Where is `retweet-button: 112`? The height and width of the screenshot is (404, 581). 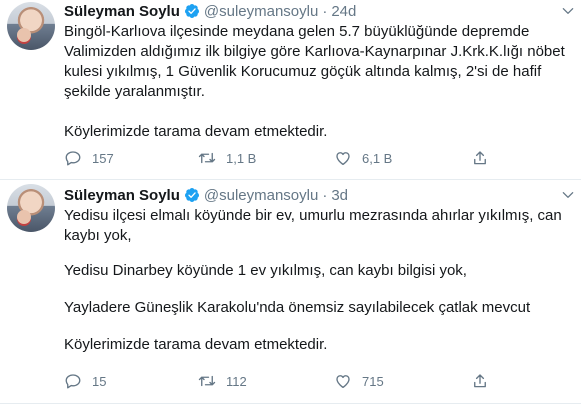
retweet-button: 112 is located at coordinates (222, 381).